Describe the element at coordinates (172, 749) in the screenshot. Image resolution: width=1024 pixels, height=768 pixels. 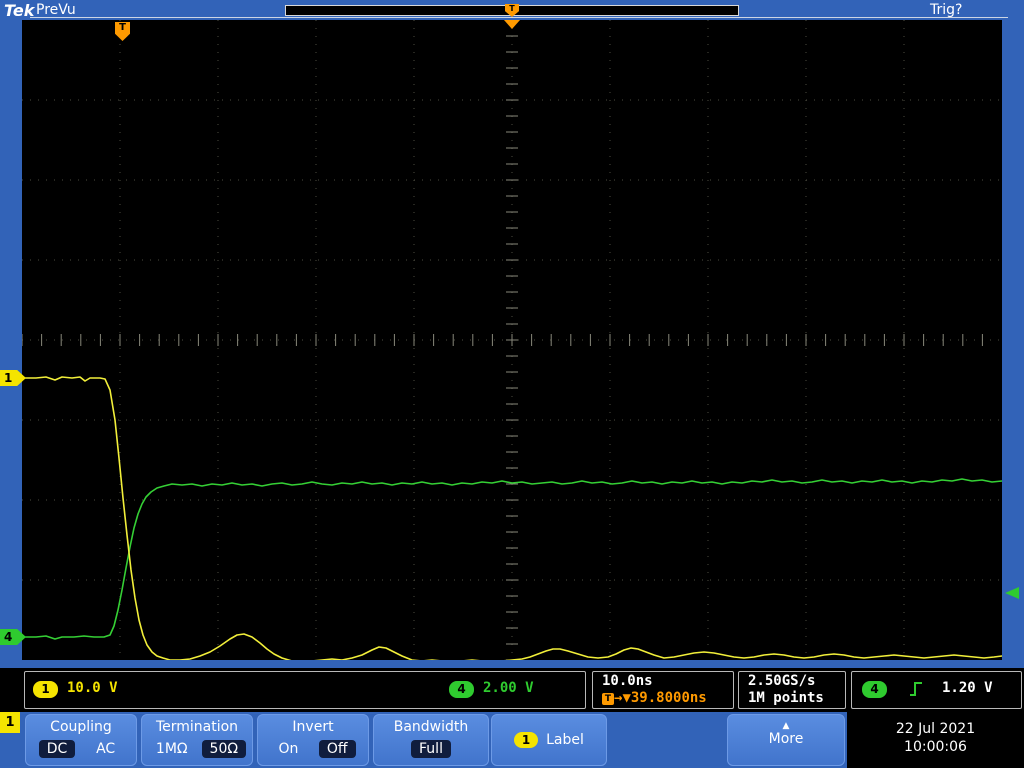
I see `termination-option-1mohm: 1MΩ` at that location.